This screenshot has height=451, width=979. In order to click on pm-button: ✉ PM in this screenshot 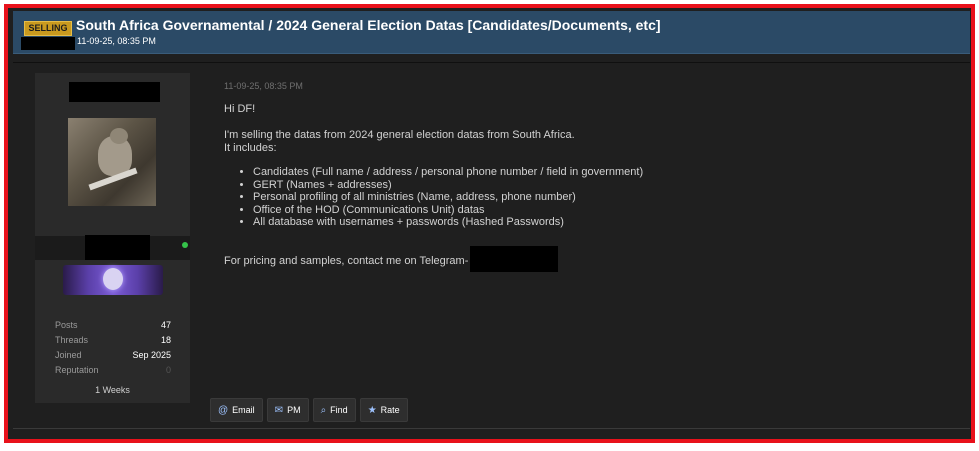, I will do `click(287, 410)`.